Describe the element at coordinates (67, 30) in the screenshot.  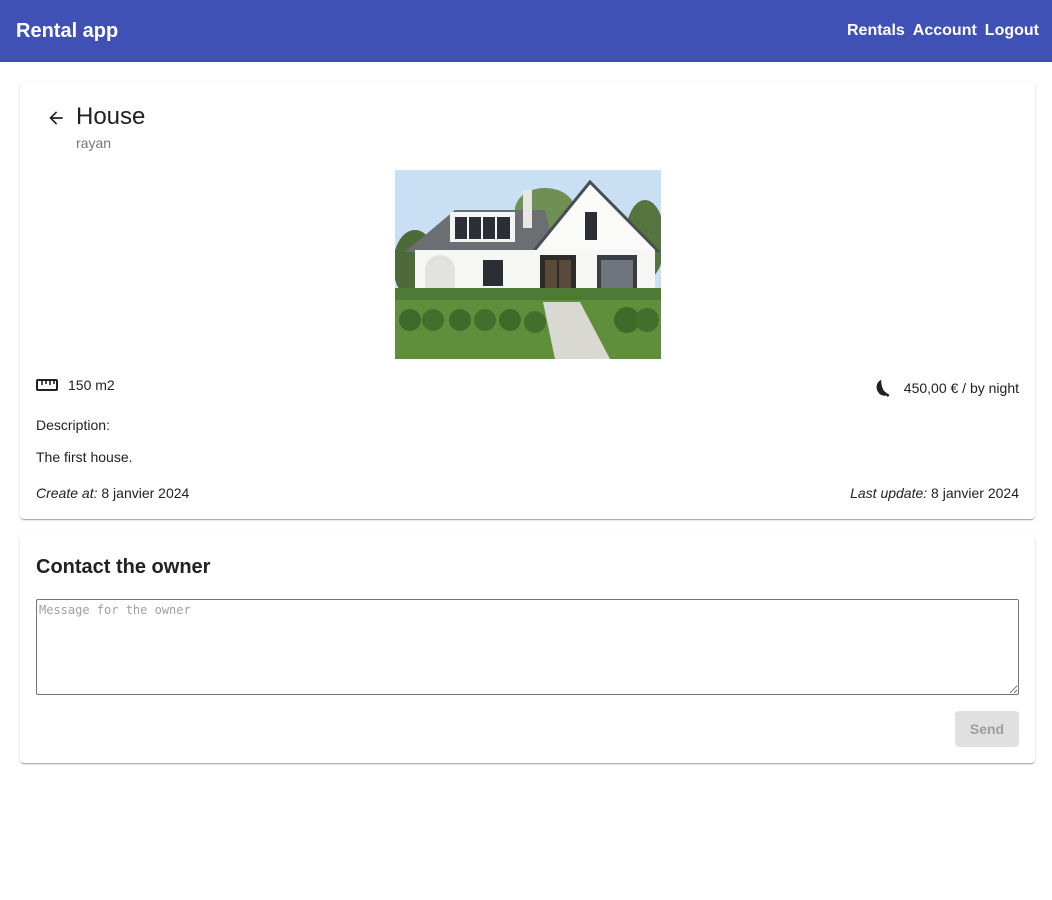
I see `app-title: Rental app` at that location.